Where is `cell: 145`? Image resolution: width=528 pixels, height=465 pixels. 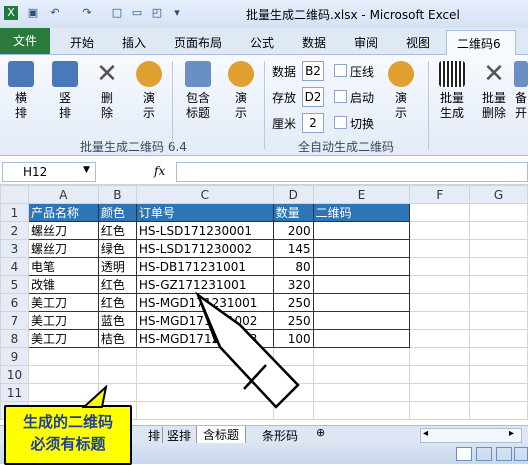 cell: 145 is located at coordinates (293, 248).